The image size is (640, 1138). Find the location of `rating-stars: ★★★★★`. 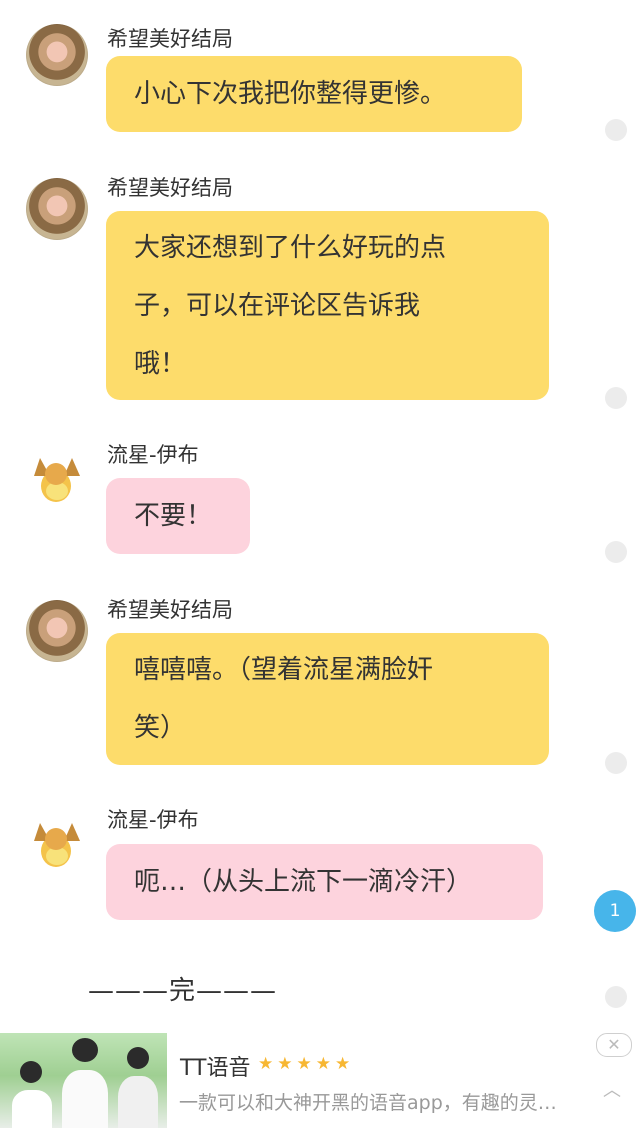

rating-stars: ★★★★★ is located at coordinates (306, 1064).